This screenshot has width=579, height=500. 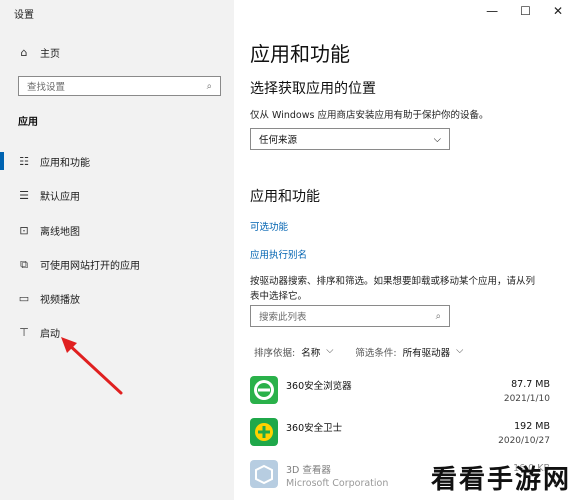 I want to click on red-arrow-annotation, so click(x=92, y=366).